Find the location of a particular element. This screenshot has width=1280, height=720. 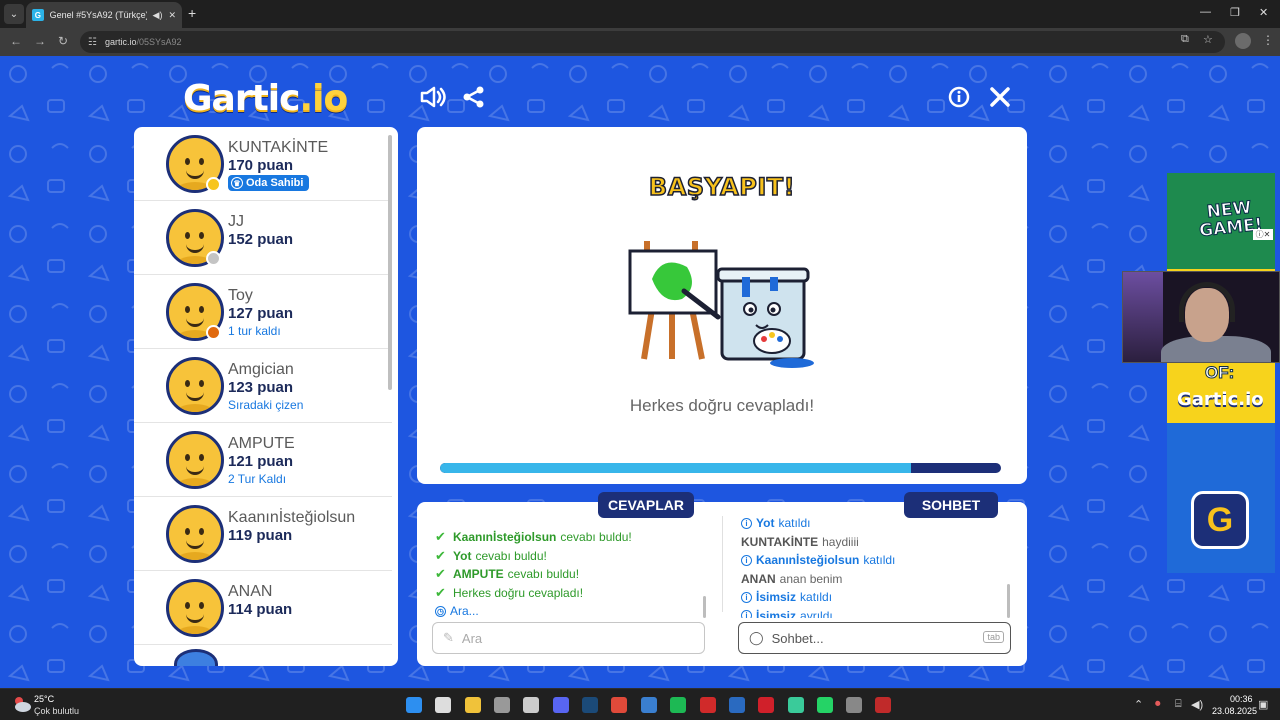

chevron-up-icon: ⌃ is located at coordinates (1138, 704).